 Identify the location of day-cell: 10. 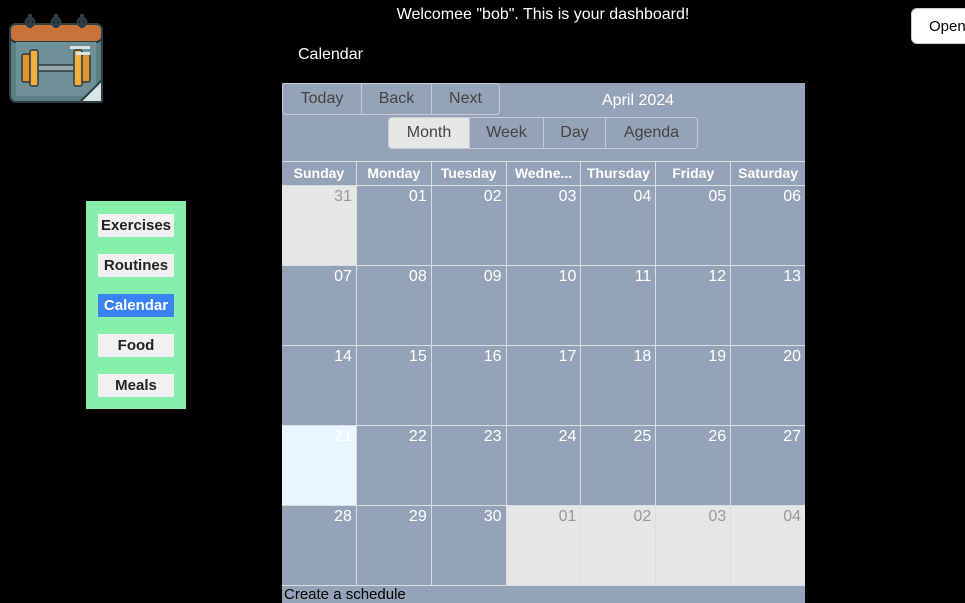
(543, 305).